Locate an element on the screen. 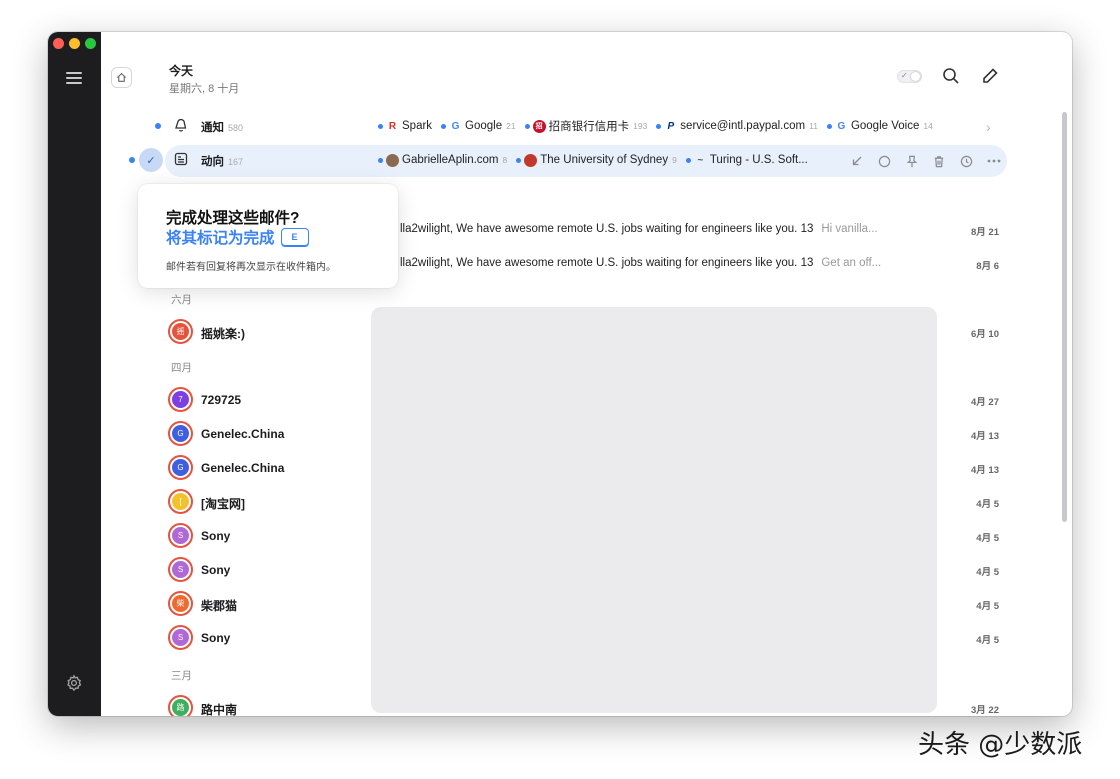 The height and width of the screenshot is (779, 1120). chip-name: 招商银行信用卡 is located at coordinates (589, 127).